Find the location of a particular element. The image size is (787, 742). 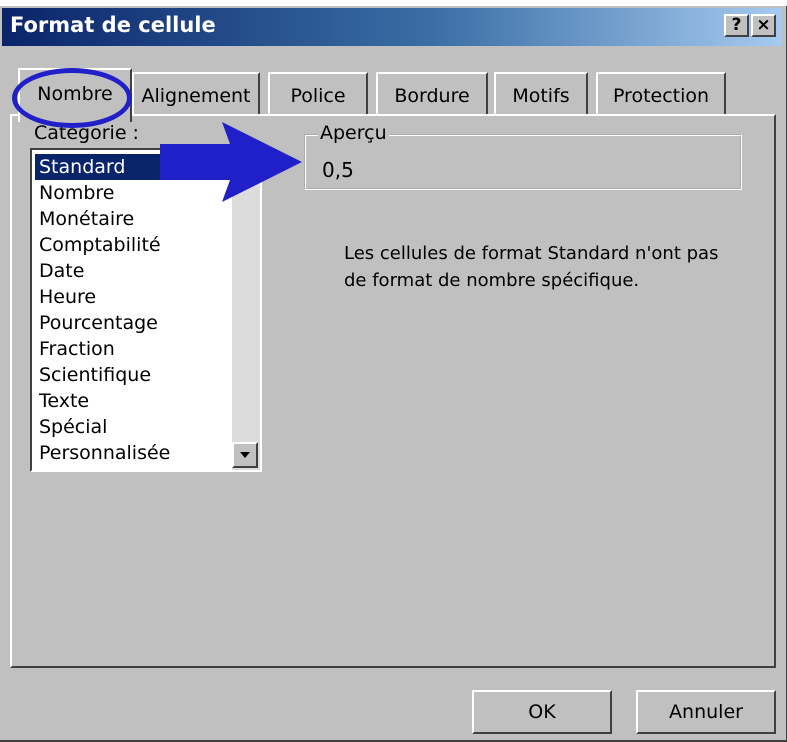

cancel-button: Annuler is located at coordinates (706, 712).